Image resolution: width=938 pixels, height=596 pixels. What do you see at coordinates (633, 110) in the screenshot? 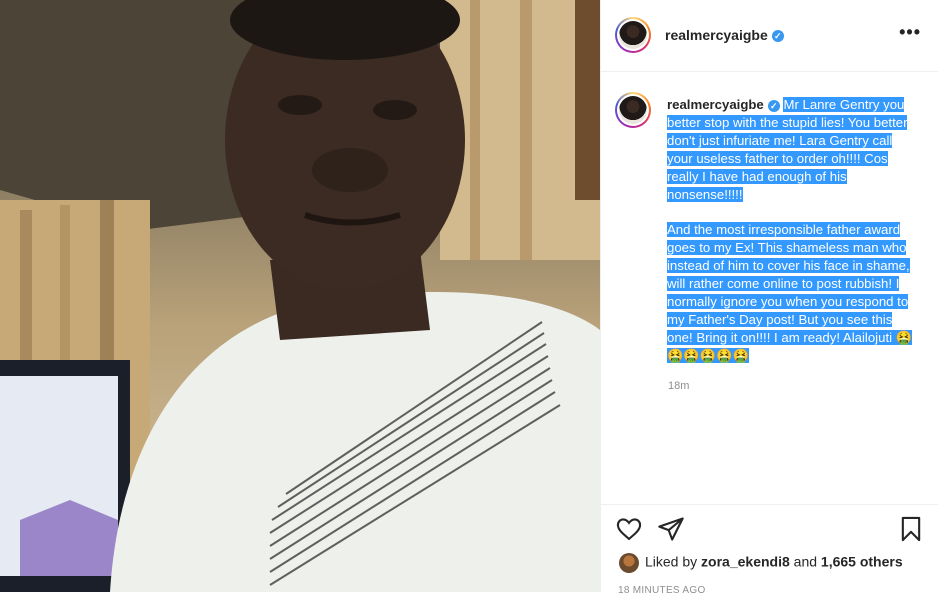
I see `caption-avatar` at bounding box center [633, 110].